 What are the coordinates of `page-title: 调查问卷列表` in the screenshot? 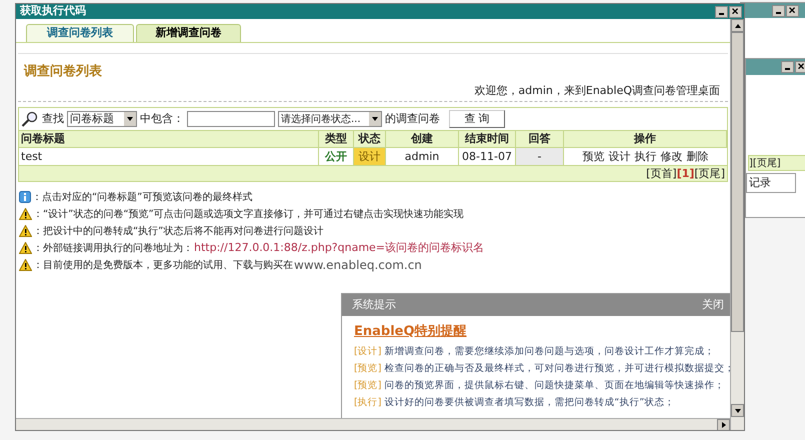 It's located at (62, 72).